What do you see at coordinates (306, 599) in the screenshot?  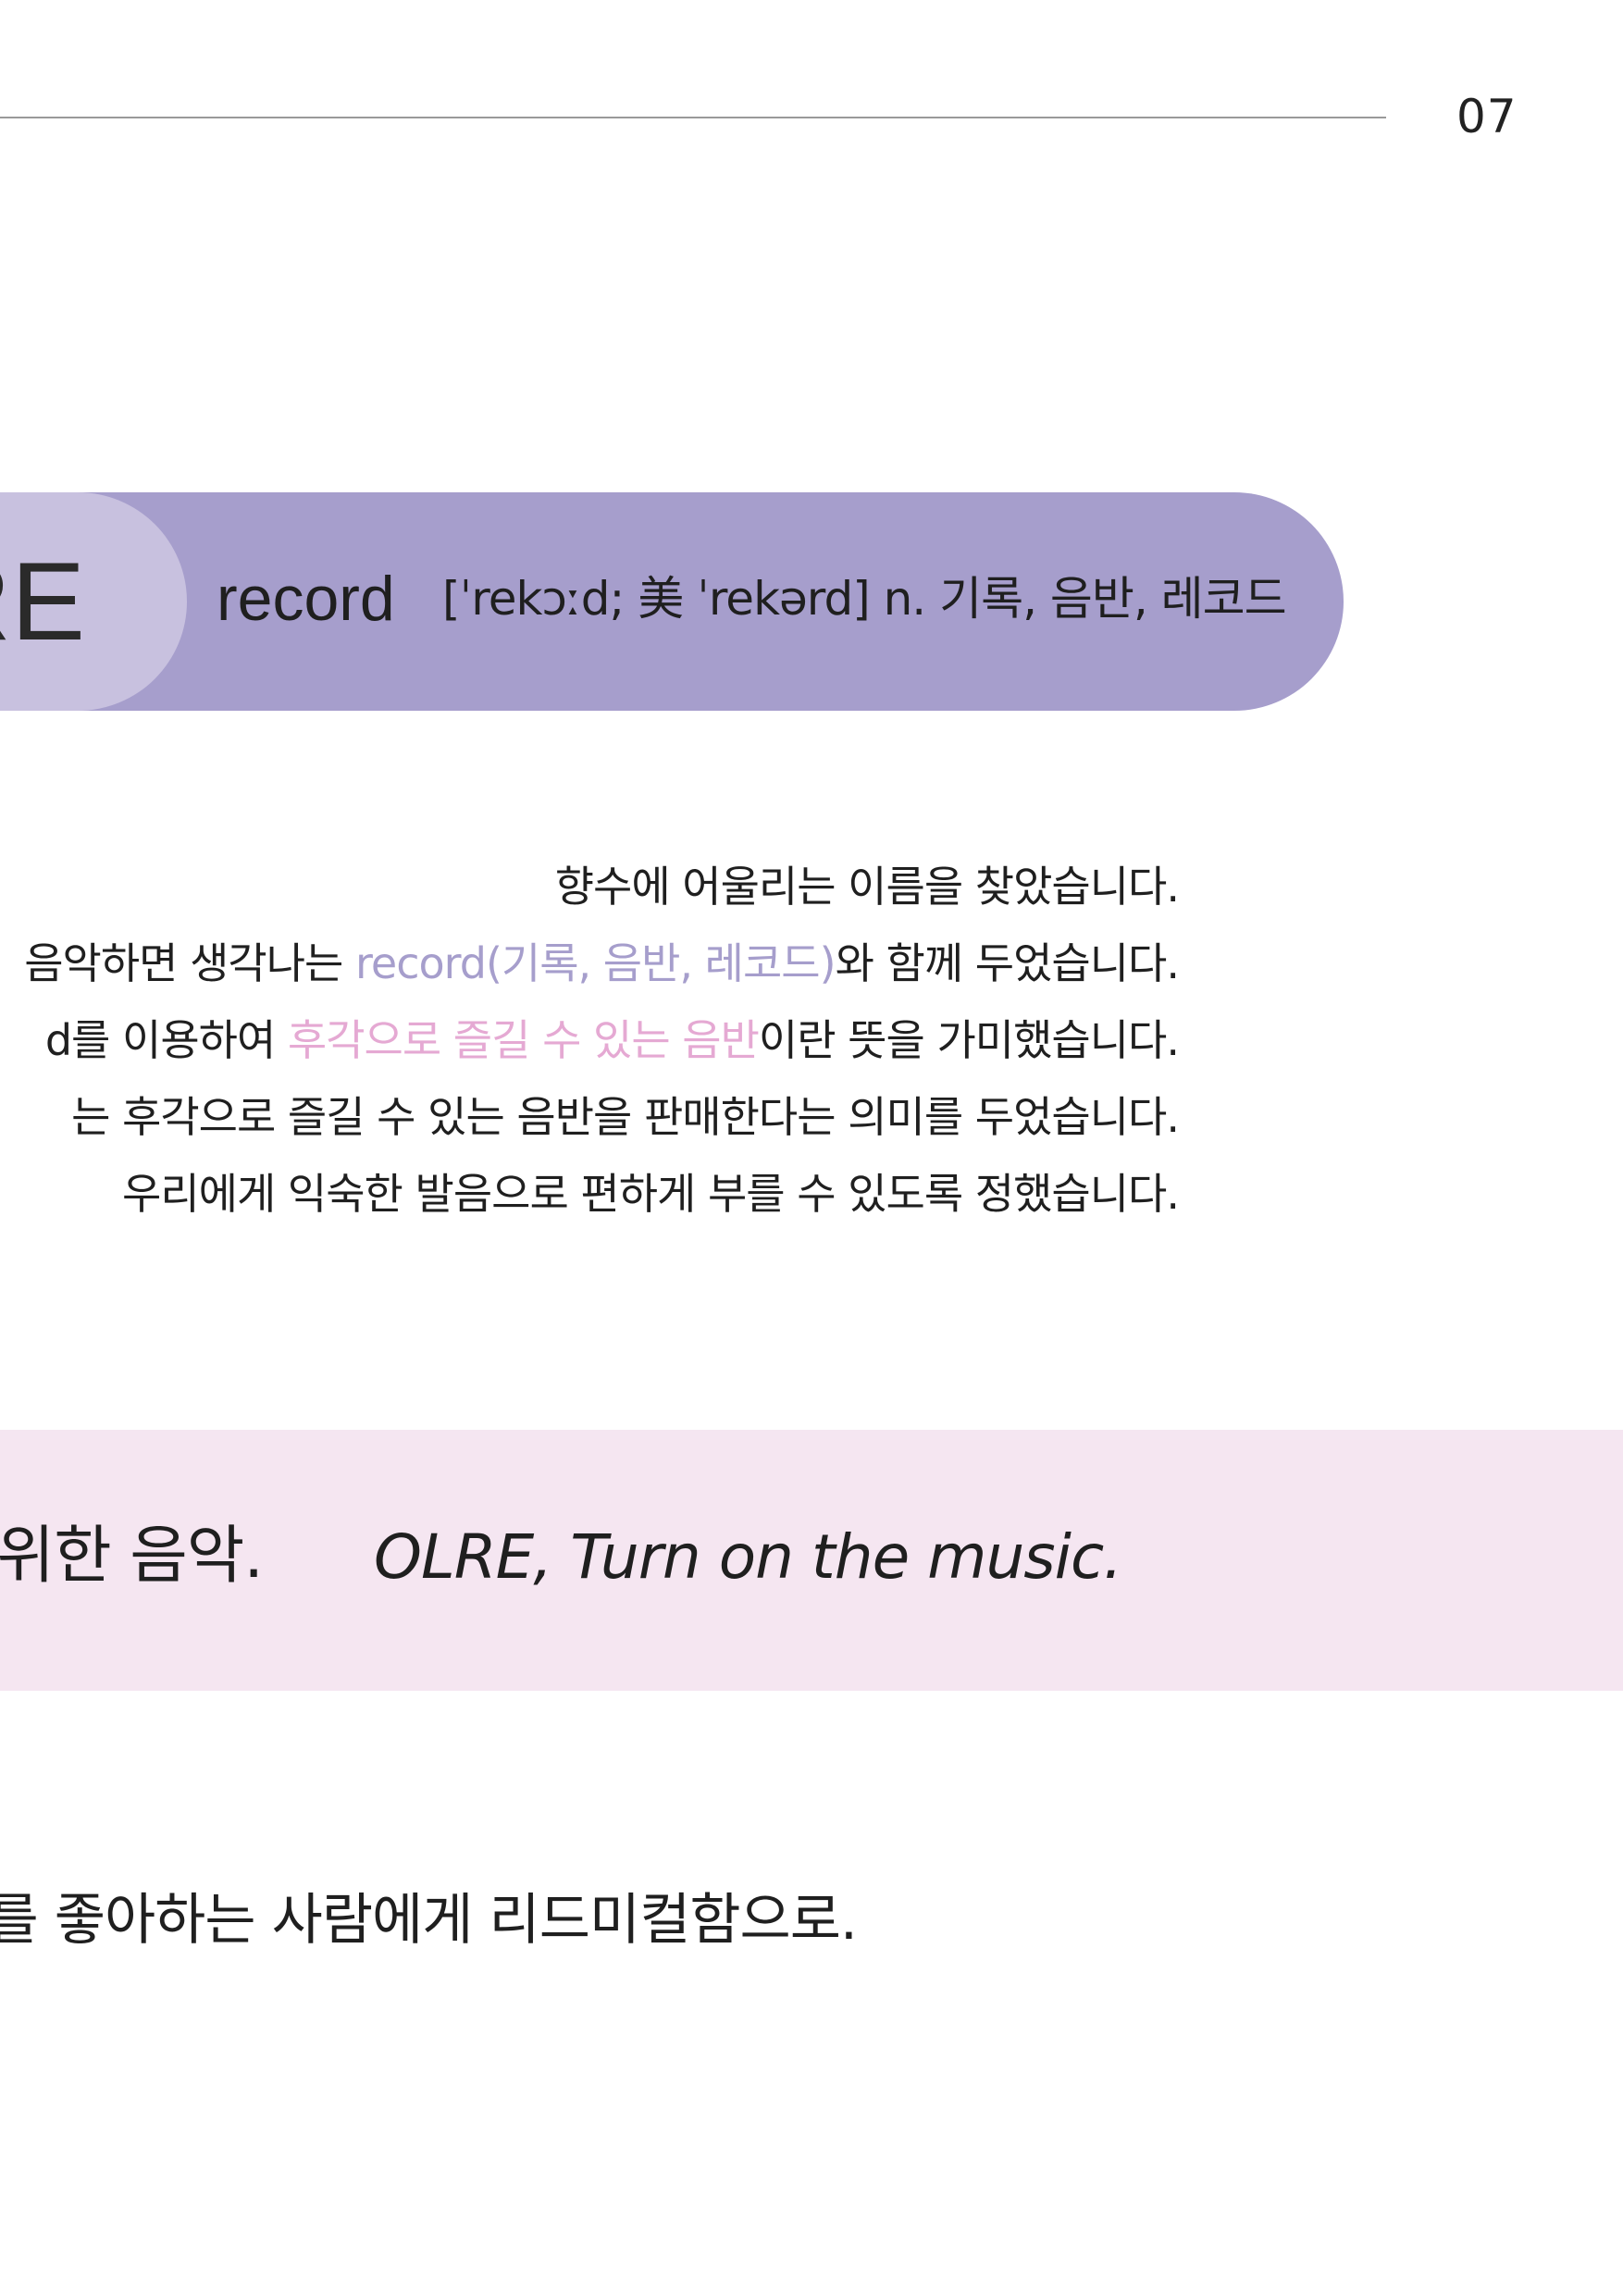 I see `definition-word: record` at bounding box center [306, 599].